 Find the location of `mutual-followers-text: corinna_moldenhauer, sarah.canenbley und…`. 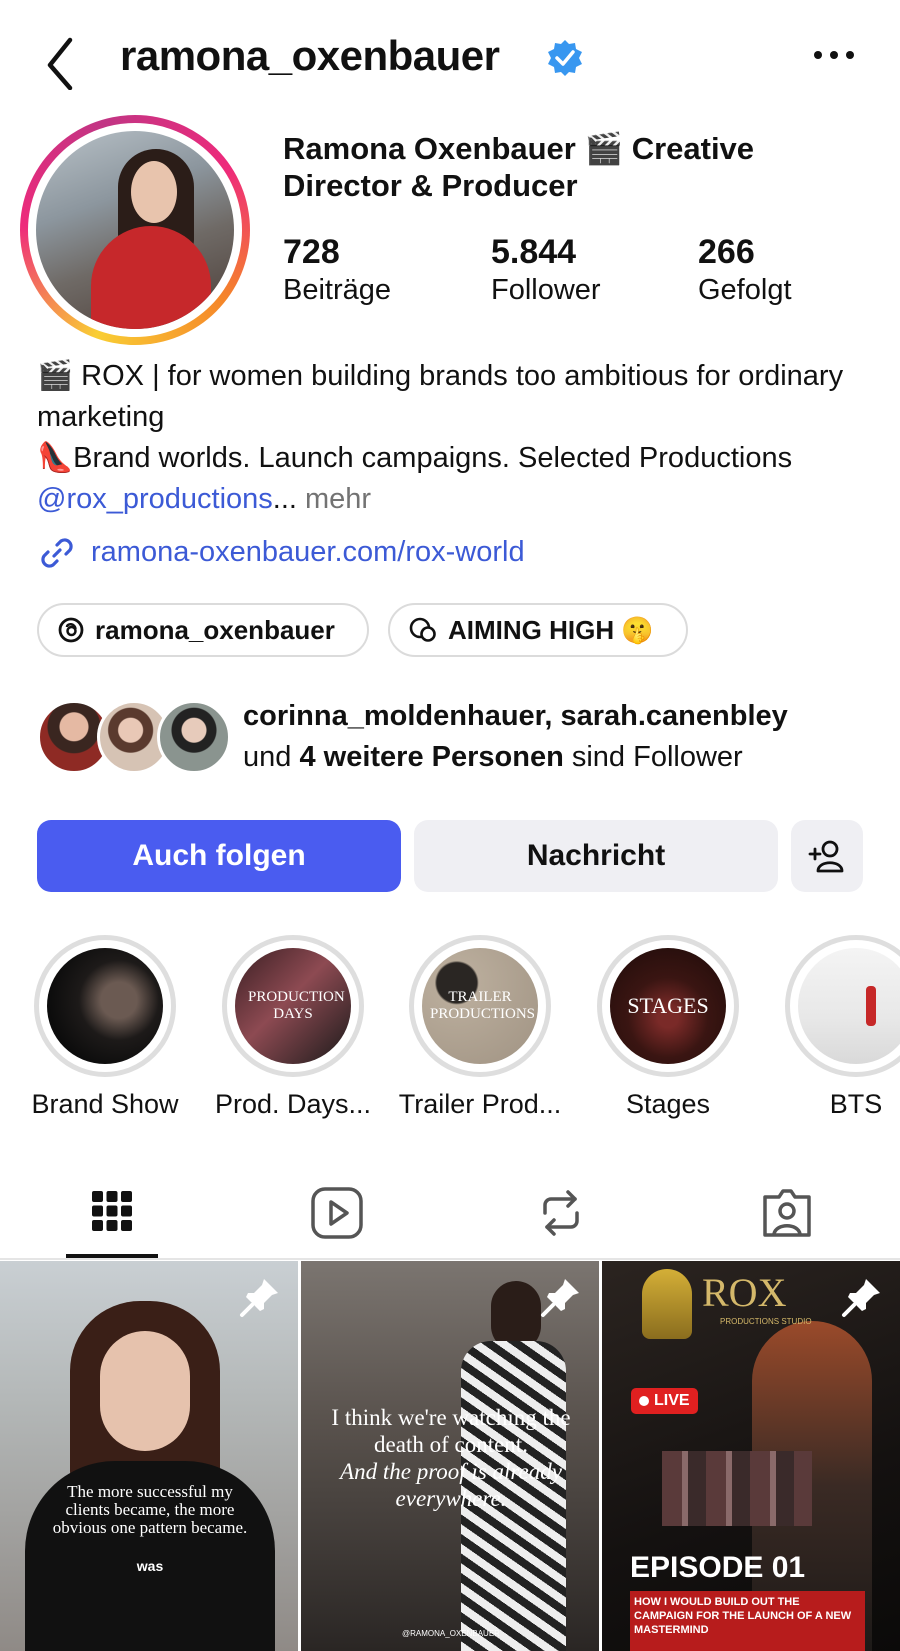

mutual-followers-text: corinna_moldenhauer, sarah.canenbley und… is located at coordinates (563, 737).